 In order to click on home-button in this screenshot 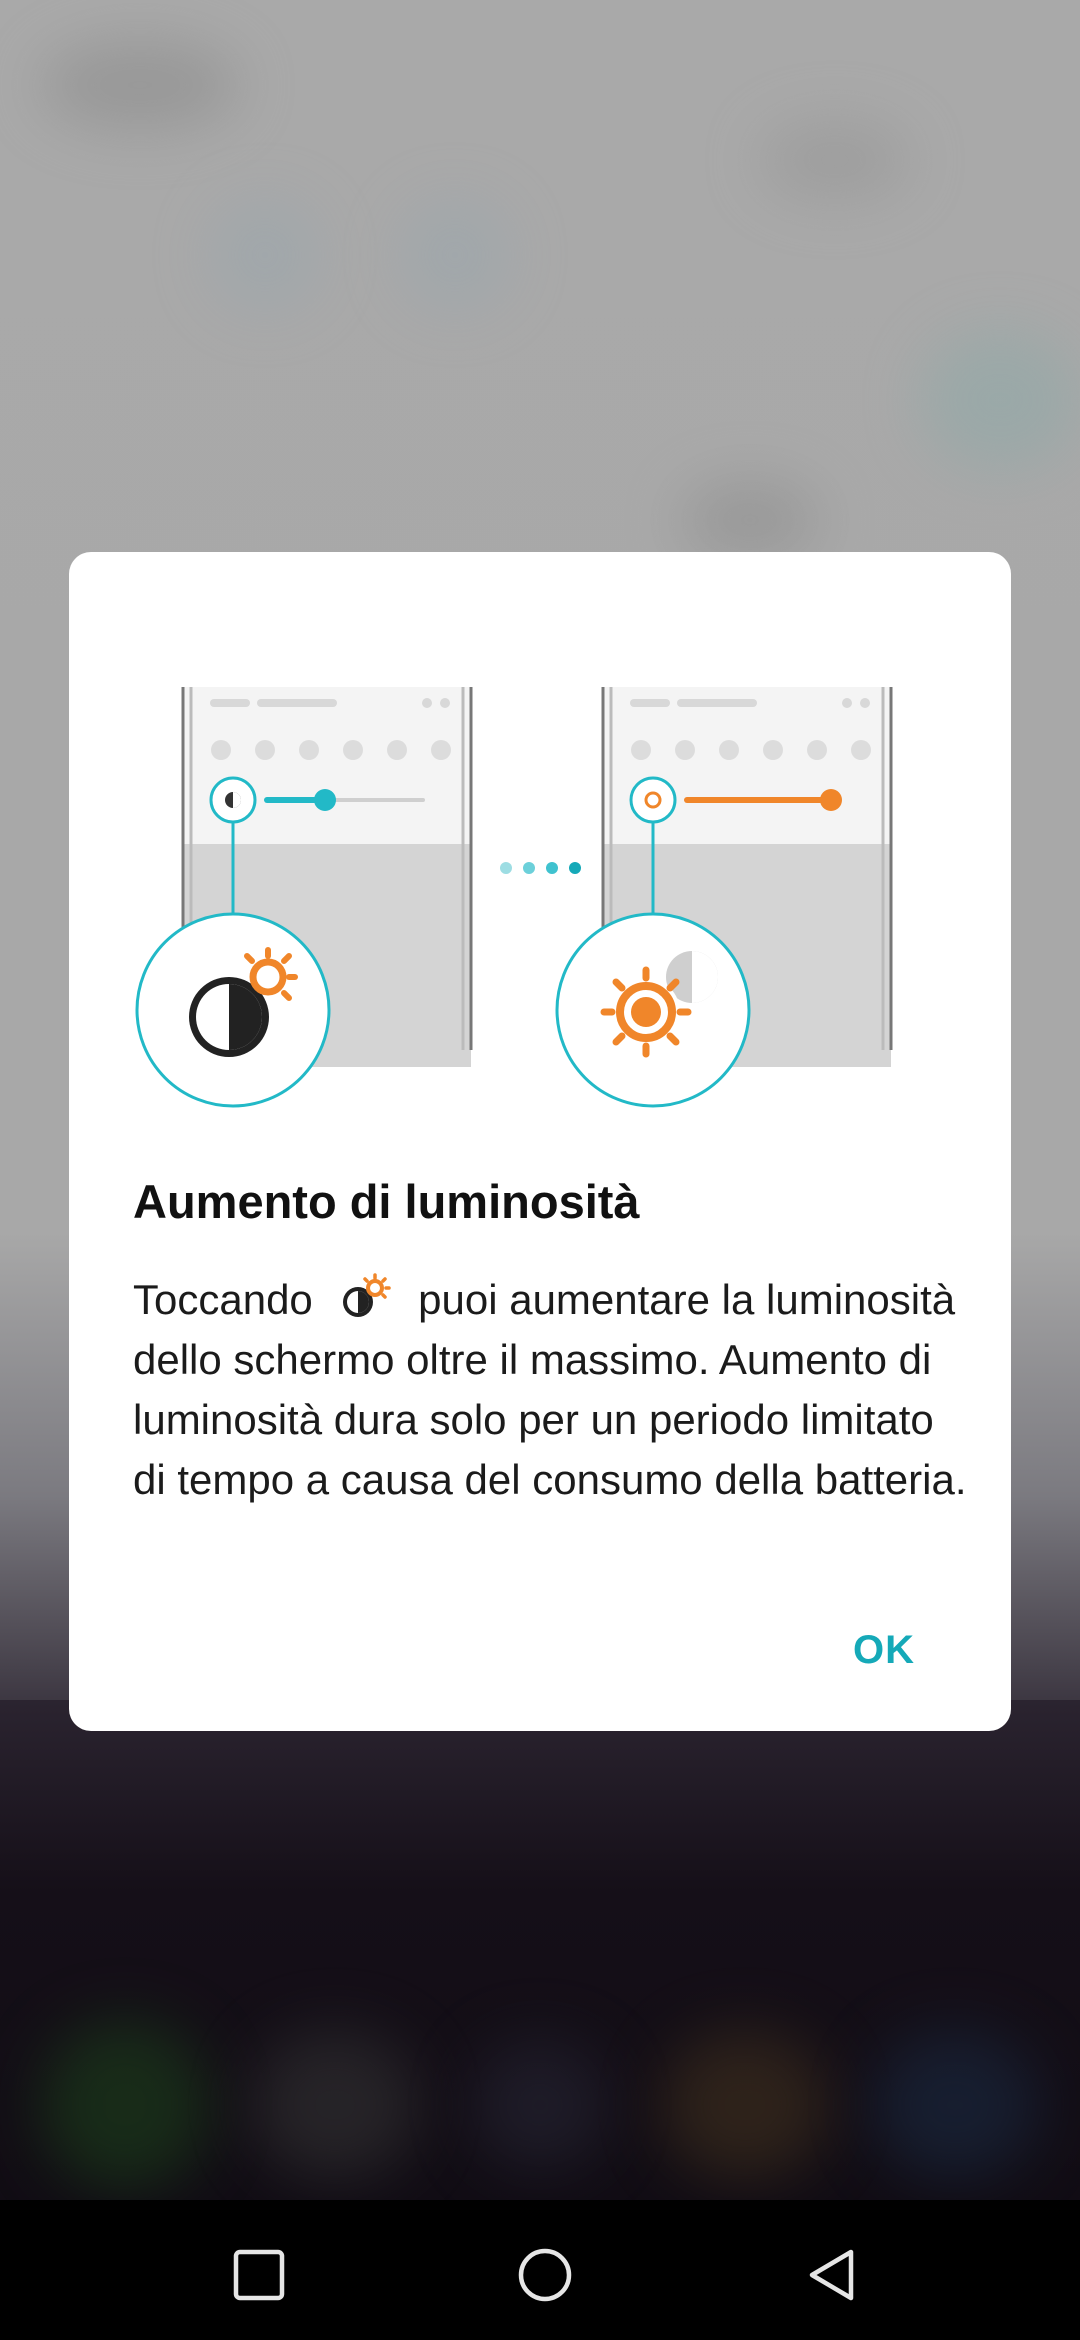, I will do `click(545, 2275)`.